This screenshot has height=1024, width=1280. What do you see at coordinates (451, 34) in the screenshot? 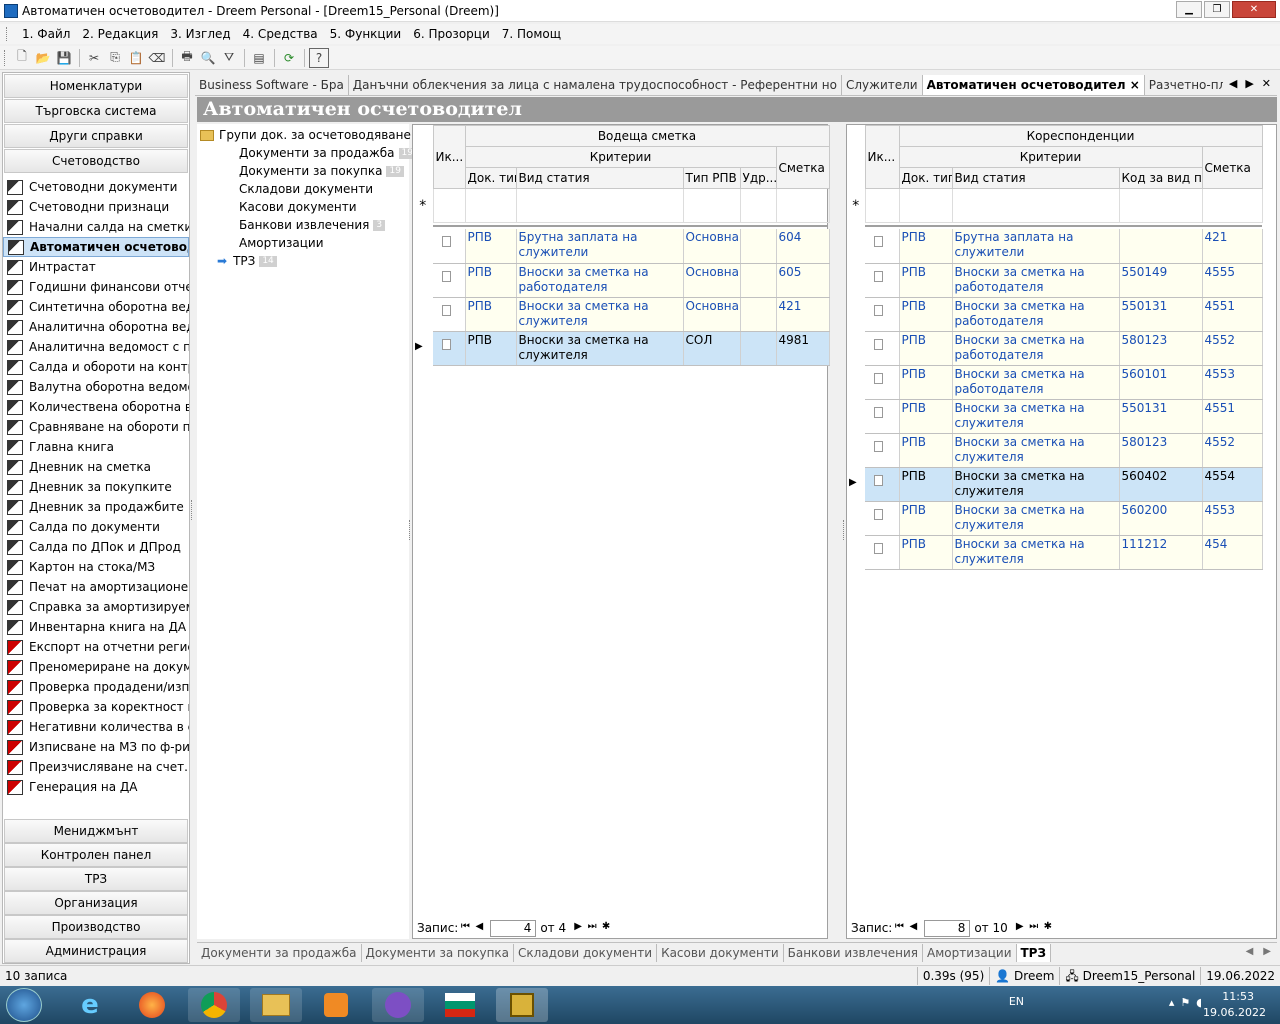
I see `menu-windows: 6. Прозорци` at bounding box center [451, 34].